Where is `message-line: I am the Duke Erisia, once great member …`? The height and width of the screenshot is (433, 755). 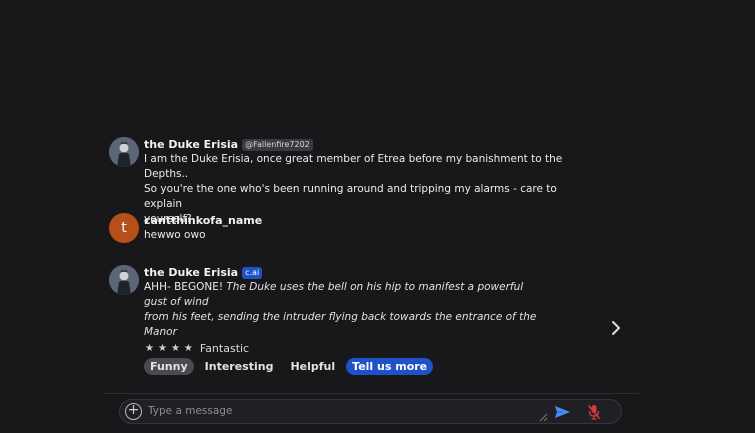 message-line: I am the Duke Erisia, once great member … is located at coordinates (353, 166).